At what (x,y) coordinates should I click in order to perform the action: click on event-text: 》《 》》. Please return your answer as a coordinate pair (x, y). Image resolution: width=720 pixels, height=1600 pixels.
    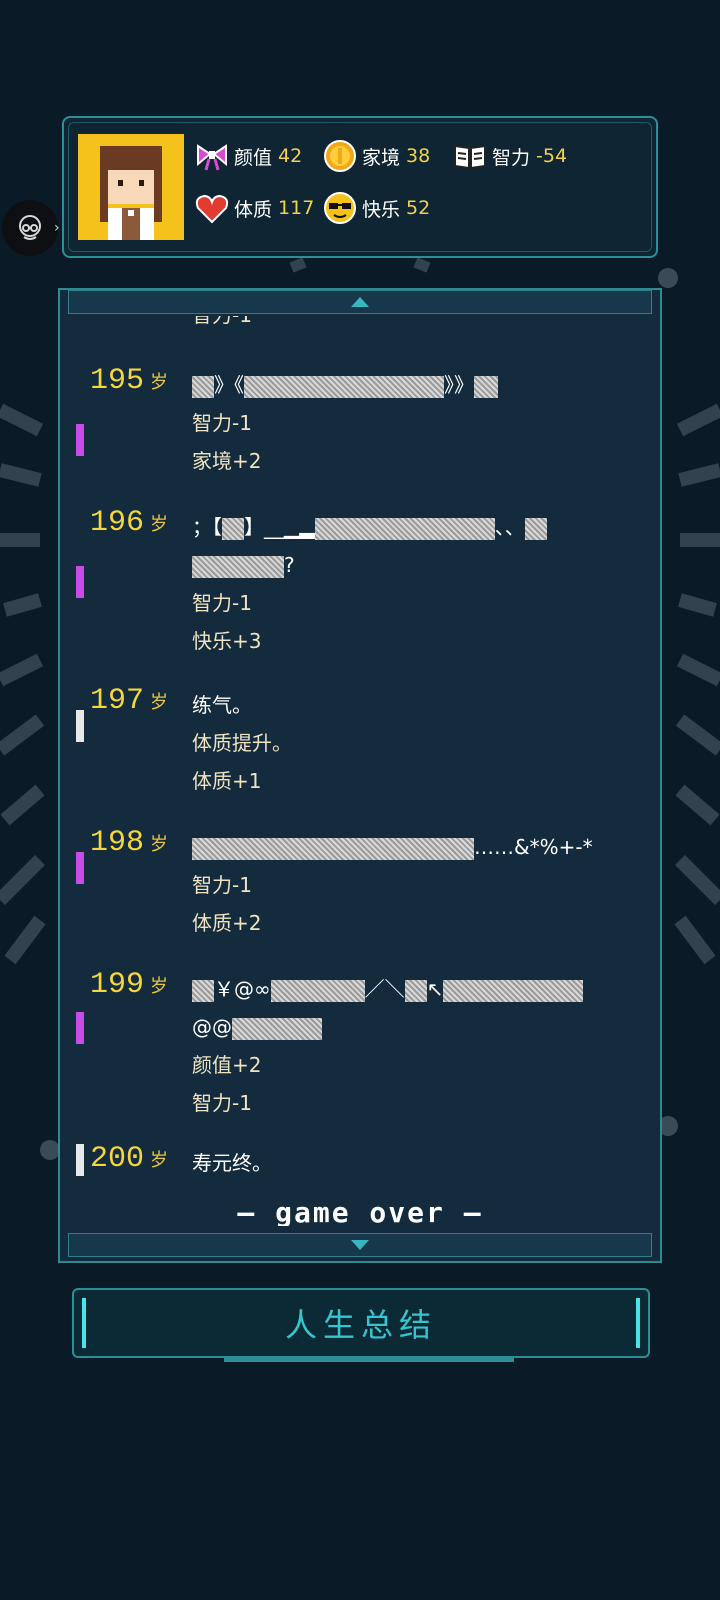
    Looking at the image, I should click on (412, 385).